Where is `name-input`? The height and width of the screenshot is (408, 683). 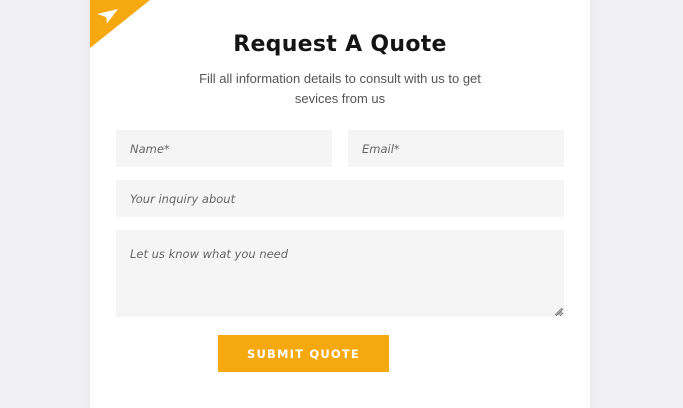
name-input is located at coordinates (224, 148).